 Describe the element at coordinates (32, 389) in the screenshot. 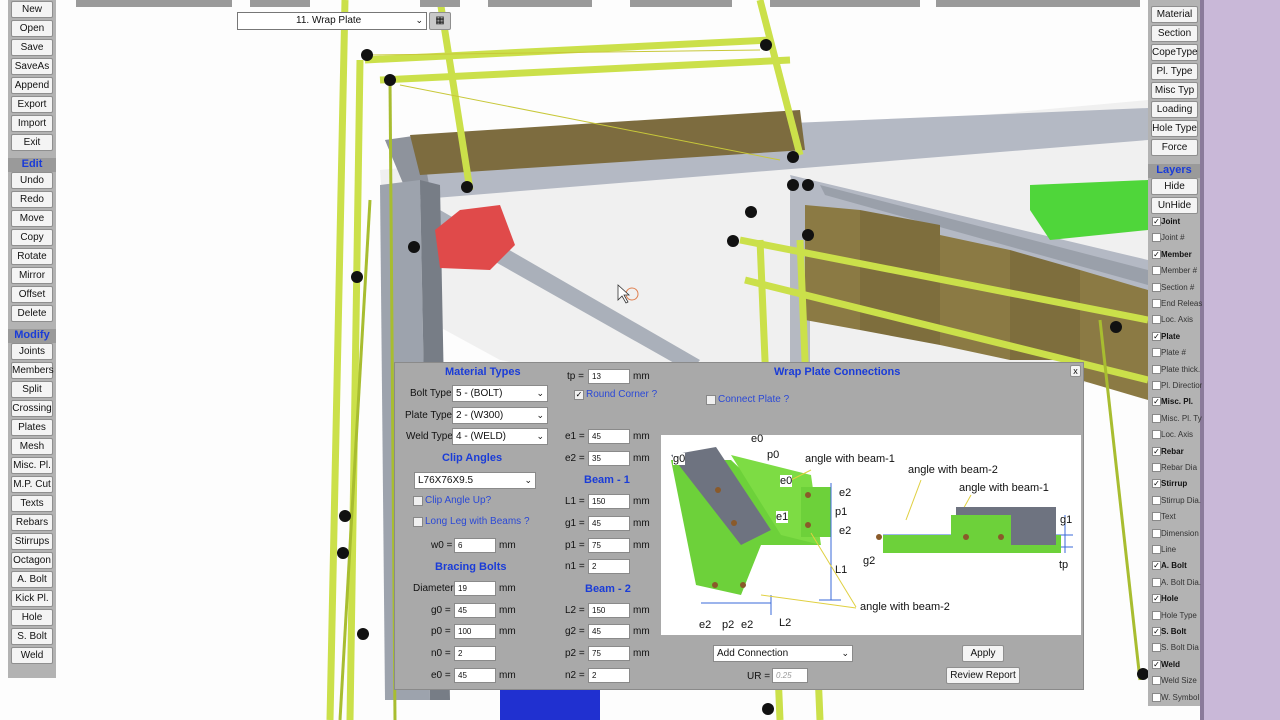

I see `modify-split-button: Split` at that location.